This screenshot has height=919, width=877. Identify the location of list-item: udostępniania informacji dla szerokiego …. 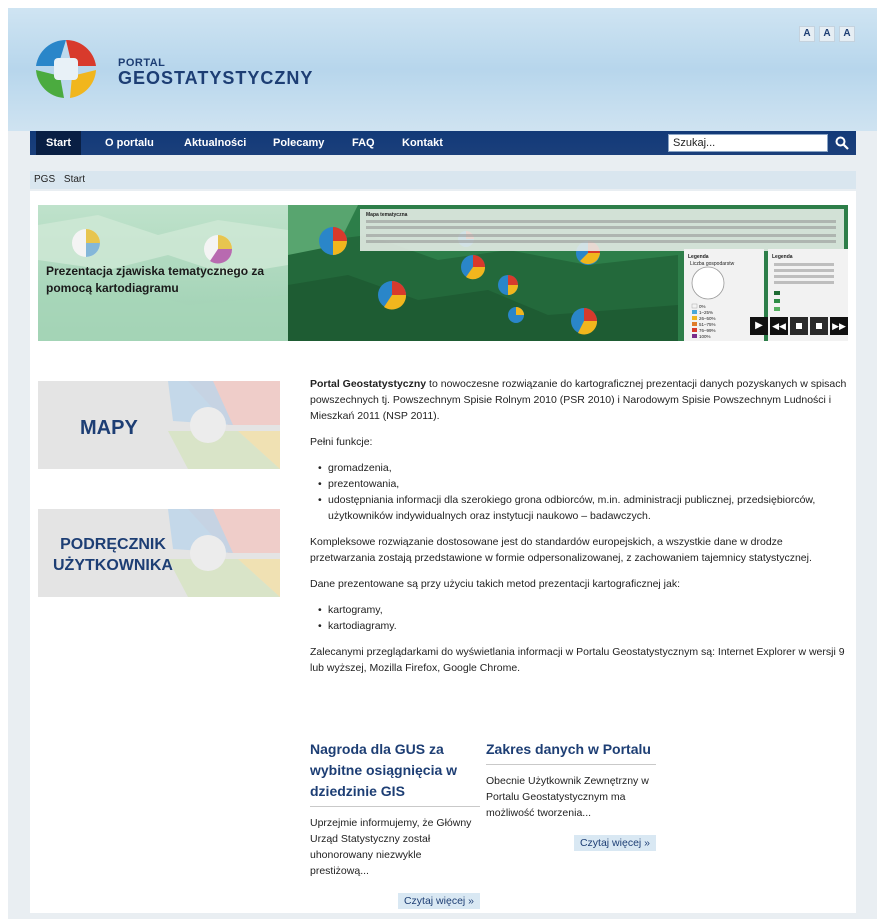
(584, 508).